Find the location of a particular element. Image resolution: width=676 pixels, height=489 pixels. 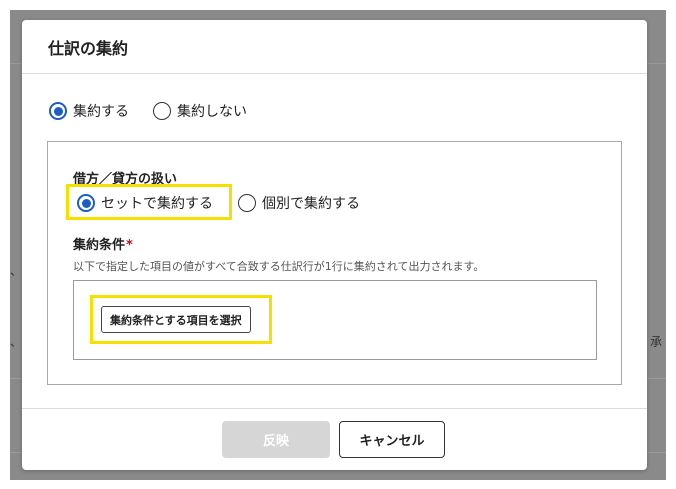

radio-aggregate-label: 集約する is located at coordinates (101, 112).